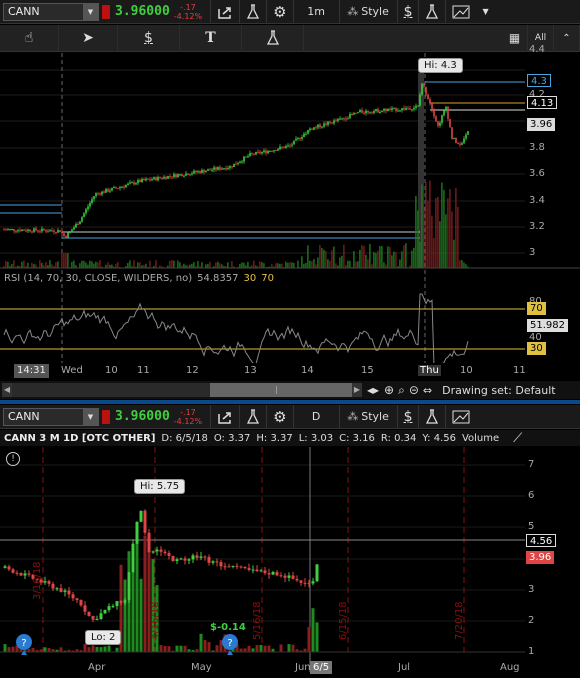 This screenshot has width=580, height=678. Describe the element at coordinates (149, 38) in the screenshot. I see `price-tool: $` at that location.